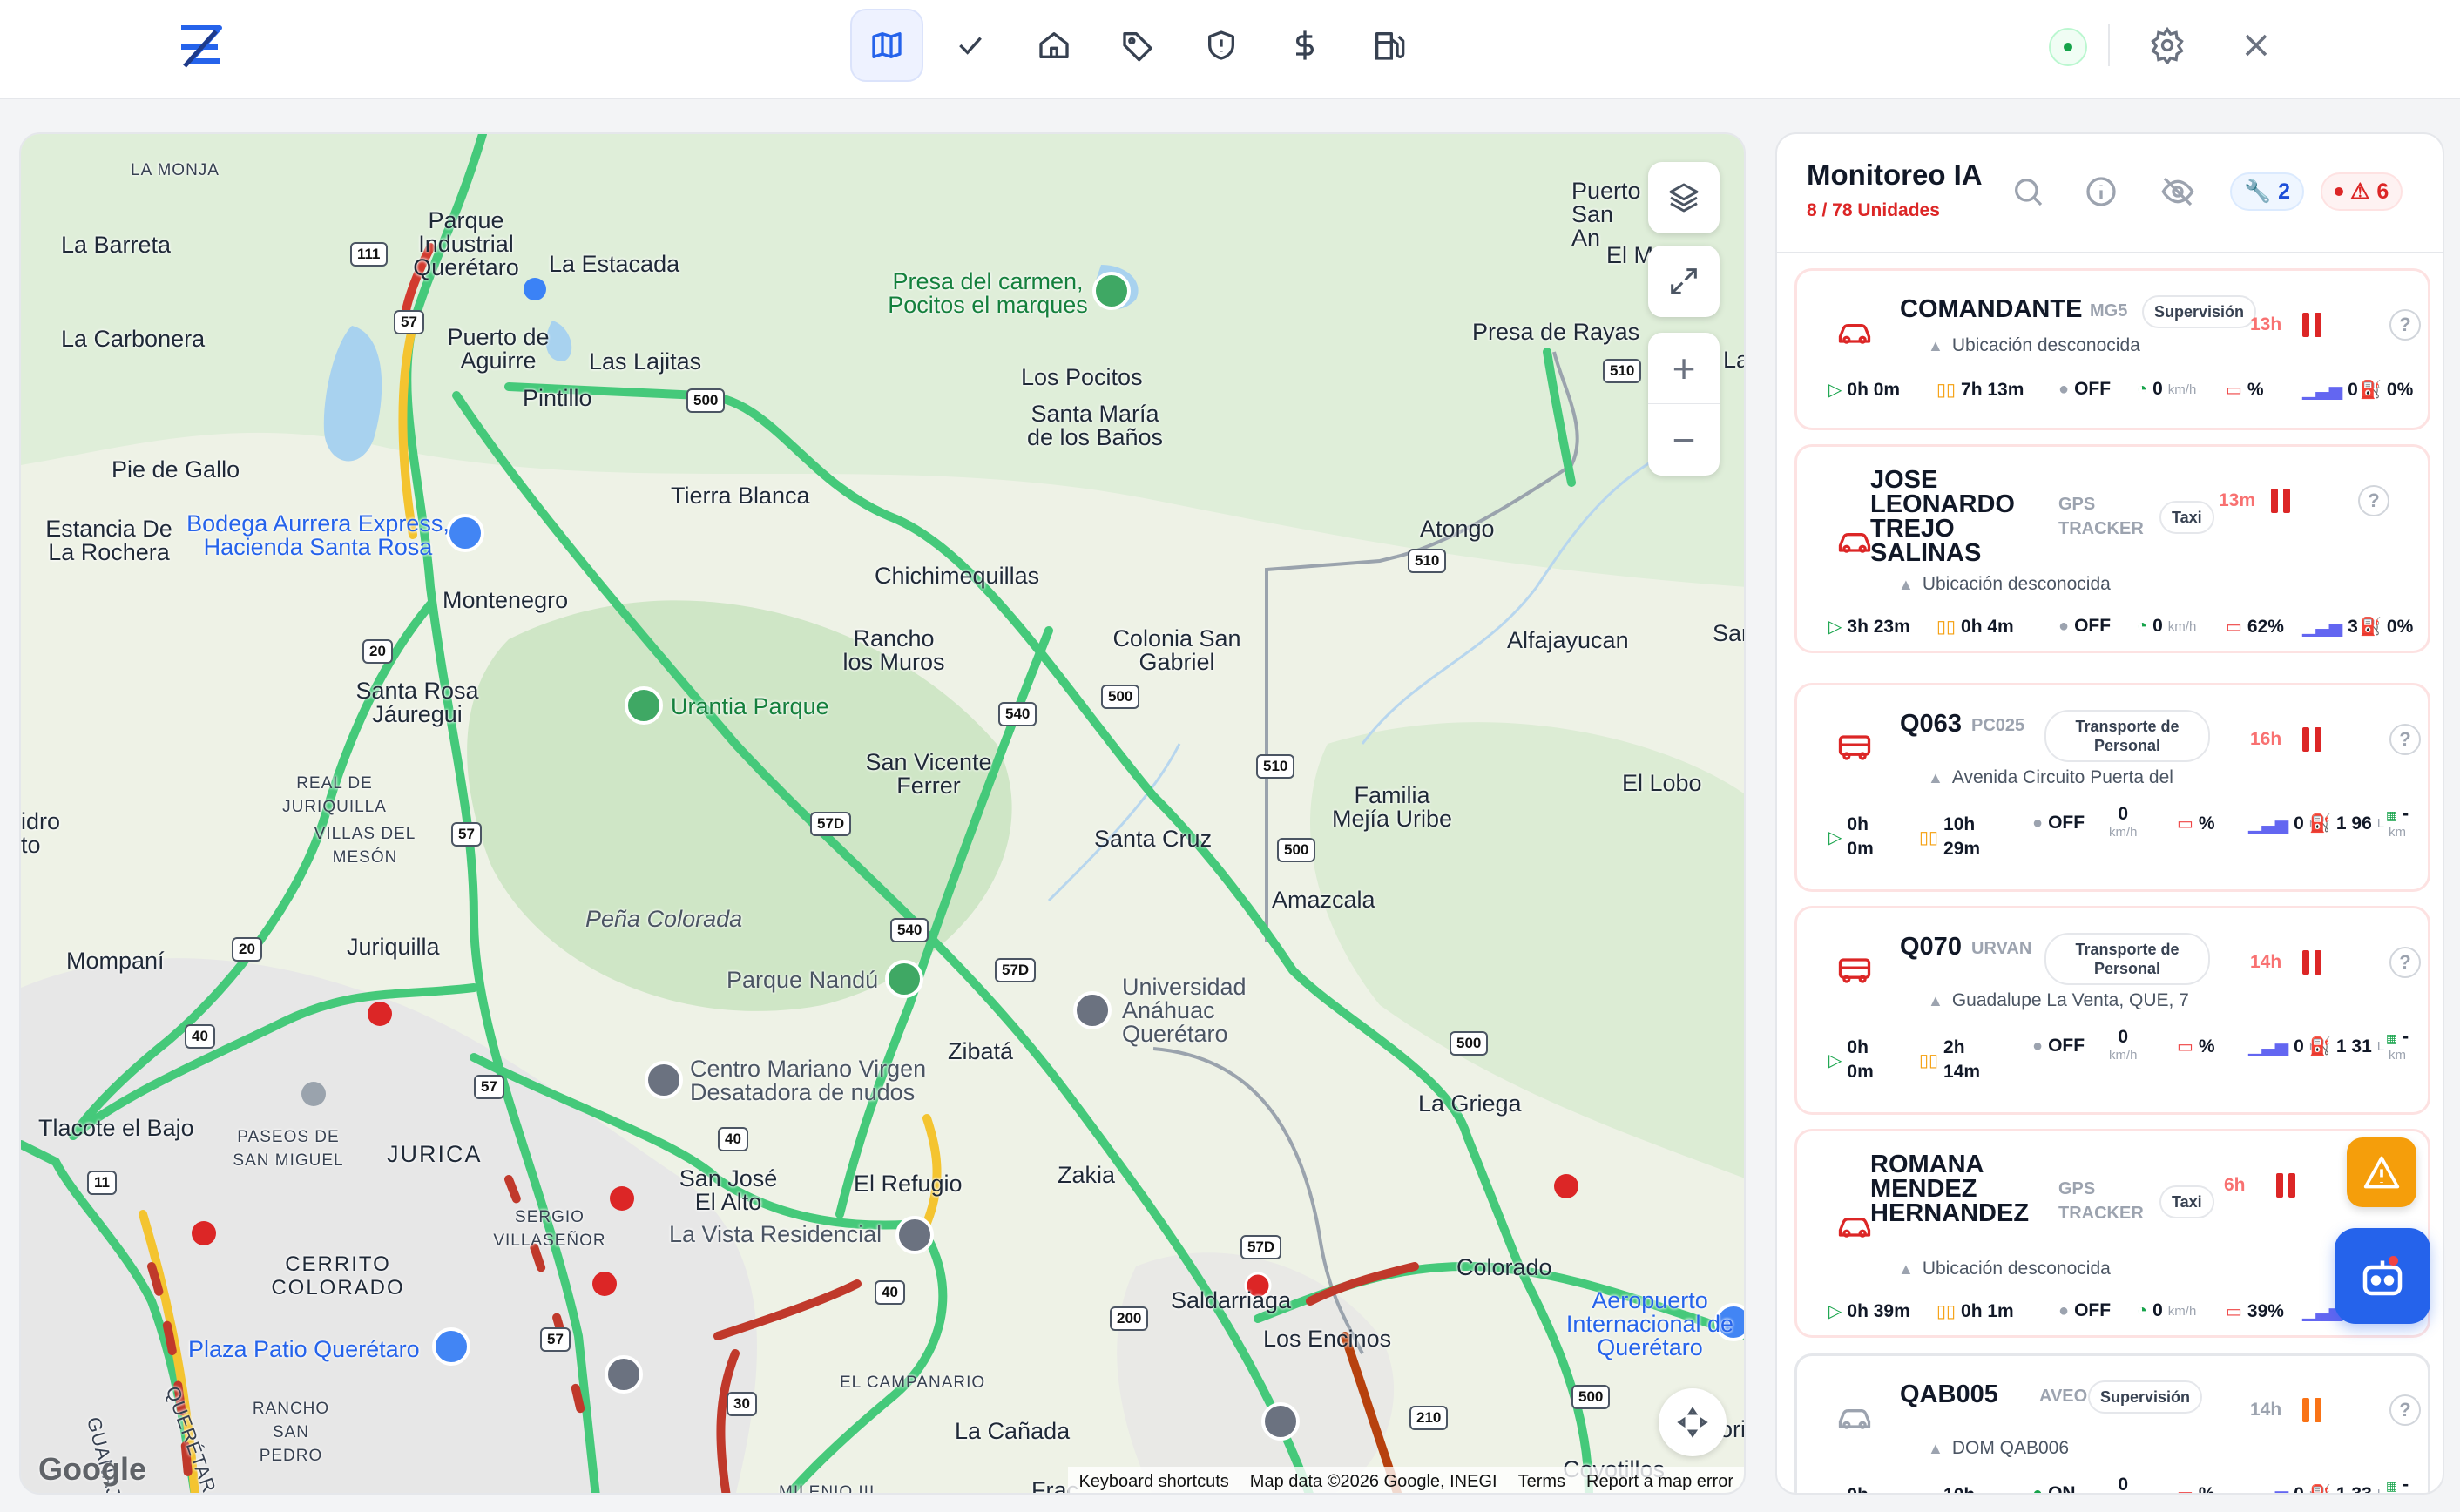  Describe the element at coordinates (2070, 1000) in the screenshot. I see `location-text: Guadalupe La Venta, QUE, 7` at that location.